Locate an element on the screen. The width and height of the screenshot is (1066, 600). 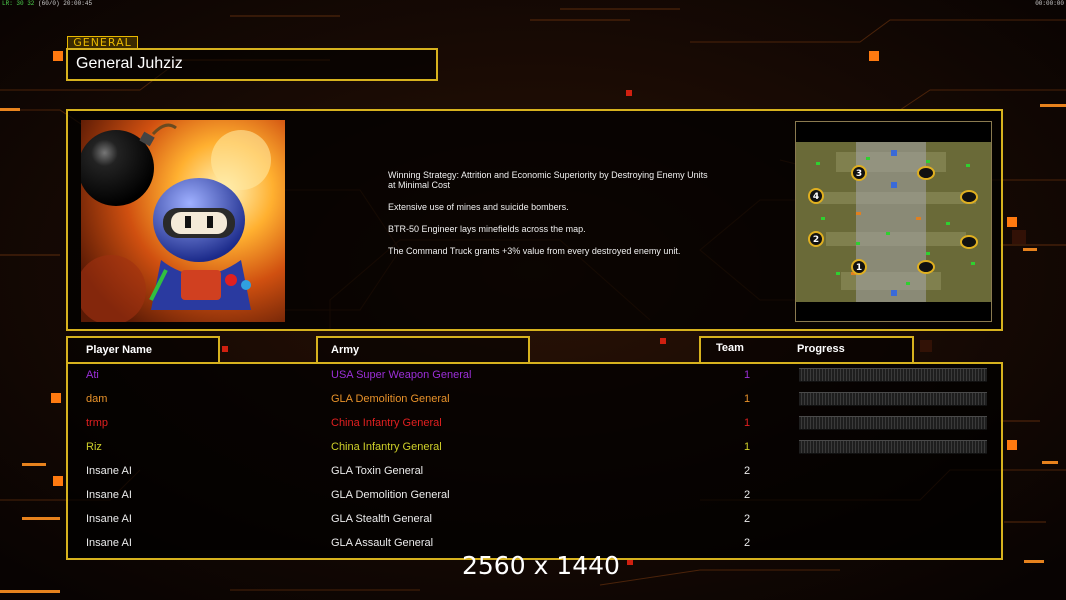
player-army: GLA Toxin General is located at coordinates (377, 471).